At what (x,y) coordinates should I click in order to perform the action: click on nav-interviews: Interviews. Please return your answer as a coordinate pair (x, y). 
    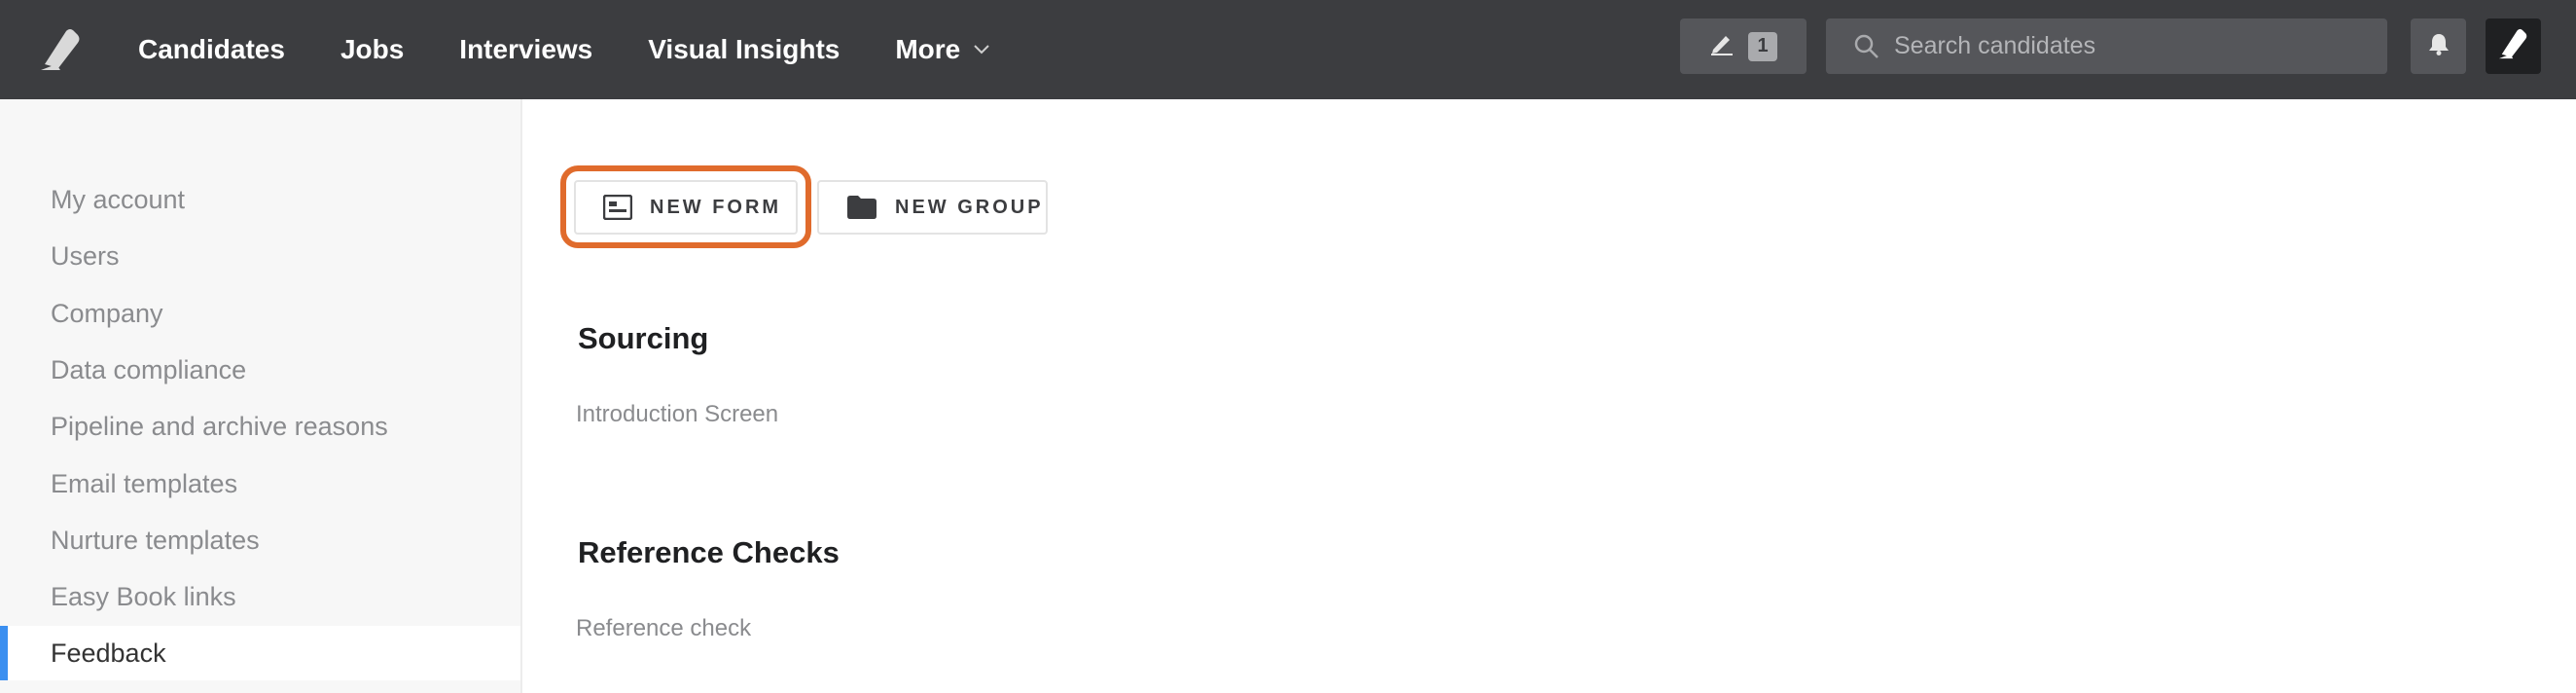
    Looking at the image, I should click on (525, 49).